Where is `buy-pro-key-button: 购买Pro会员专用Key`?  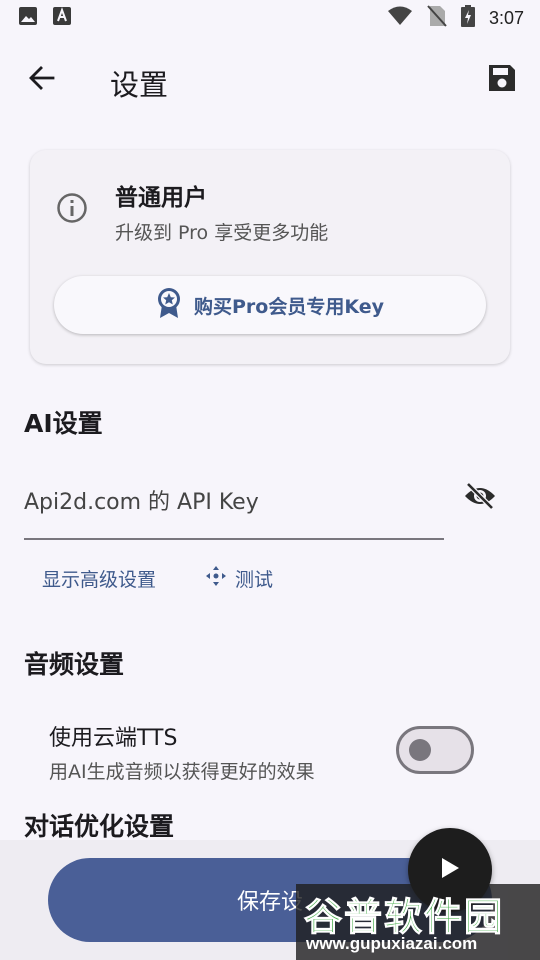 buy-pro-key-button: 购买Pro会员专用Key is located at coordinates (270, 305).